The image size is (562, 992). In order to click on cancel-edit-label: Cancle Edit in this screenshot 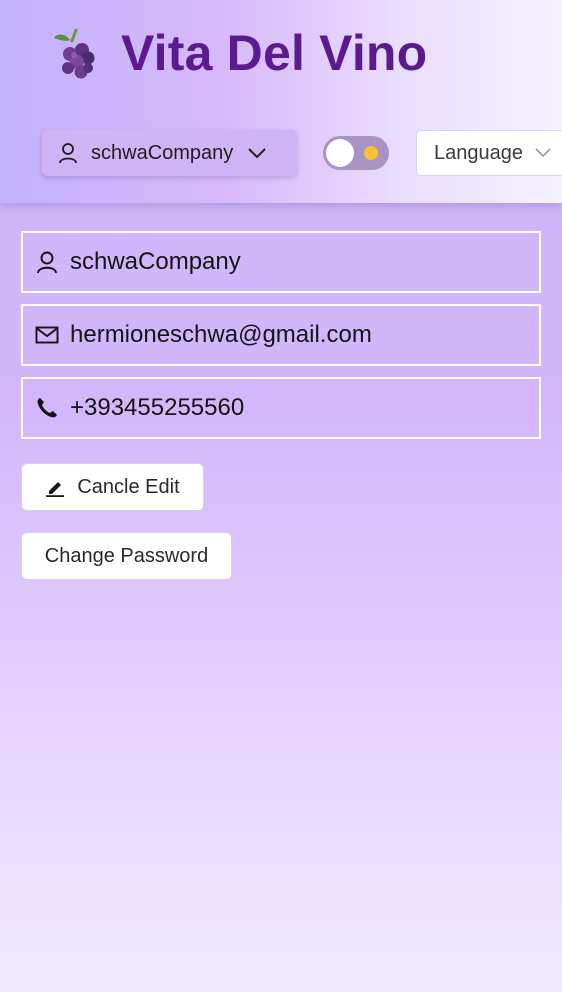, I will do `click(128, 486)`.